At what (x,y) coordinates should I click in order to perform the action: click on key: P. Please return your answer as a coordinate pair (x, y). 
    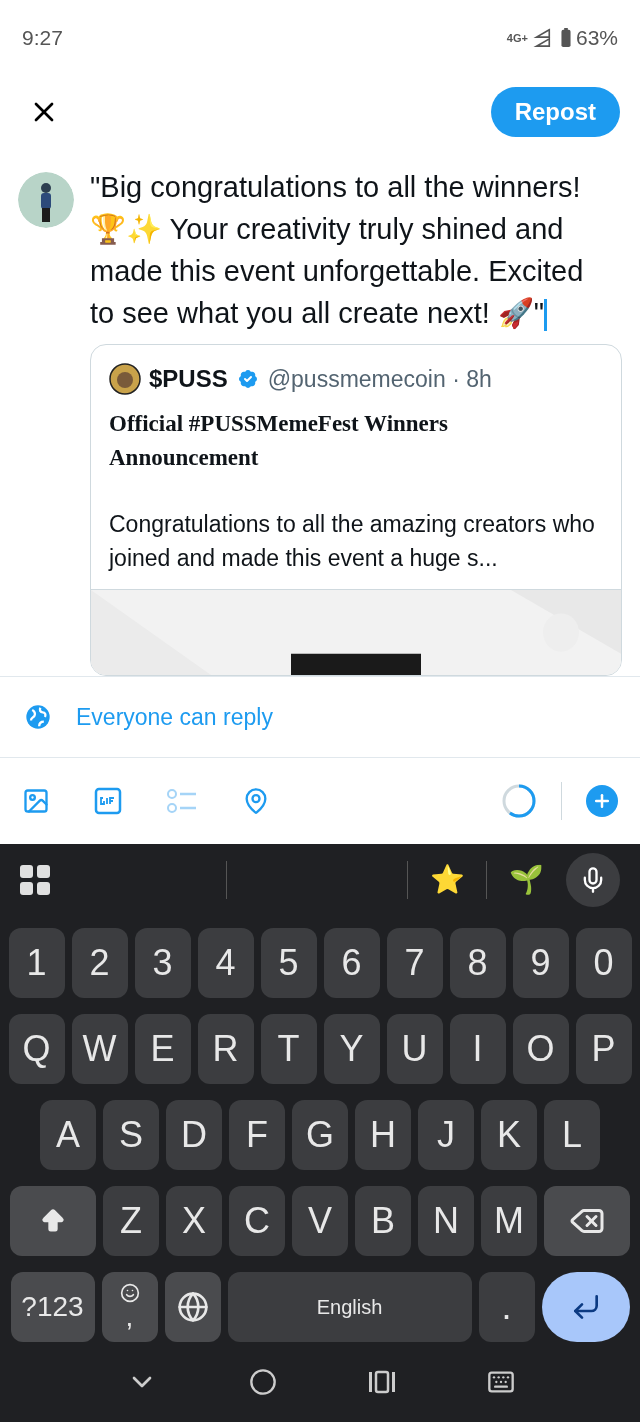
    Looking at the image, I should click on (603, 1049).